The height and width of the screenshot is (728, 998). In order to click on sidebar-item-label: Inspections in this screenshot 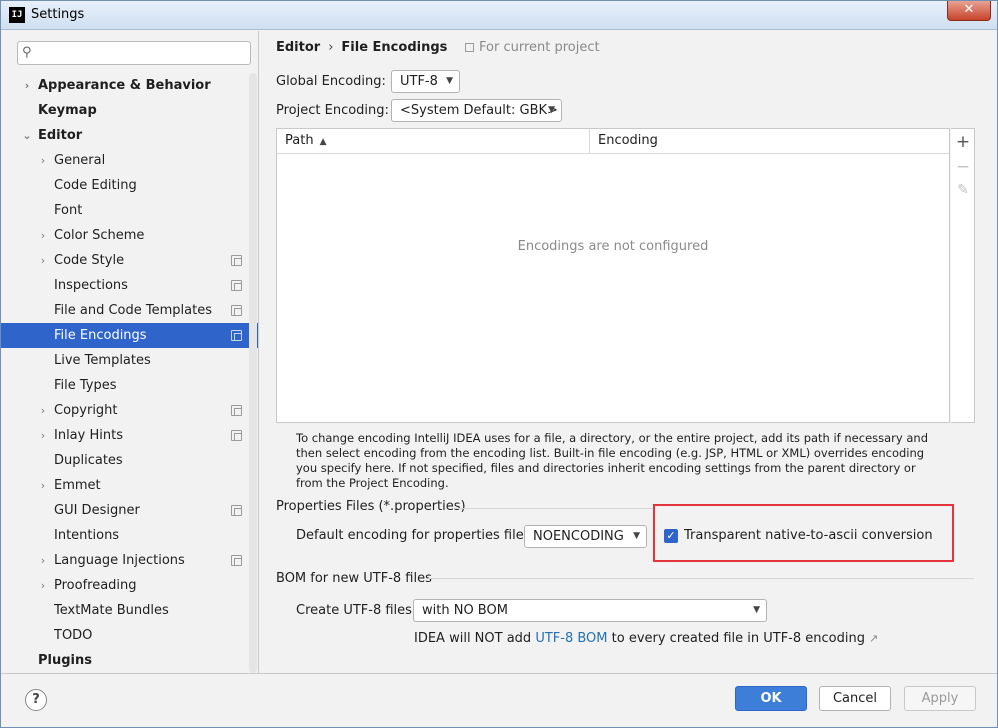, I will do `click(91, 285)`.